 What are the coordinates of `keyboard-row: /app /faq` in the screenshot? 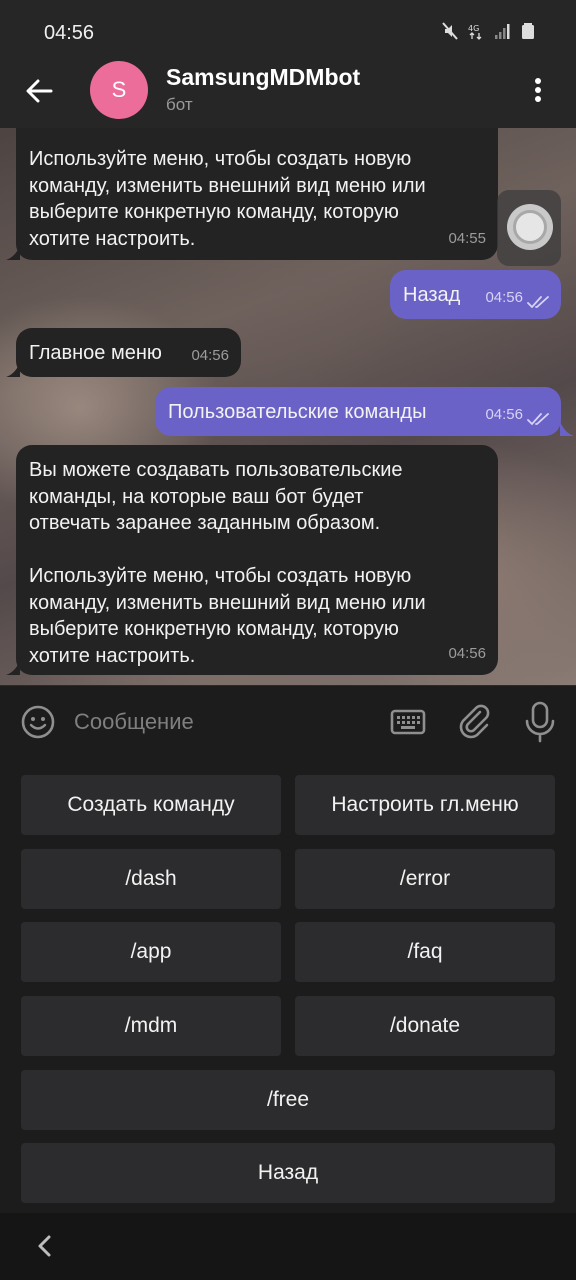 It's located at (288, 952).